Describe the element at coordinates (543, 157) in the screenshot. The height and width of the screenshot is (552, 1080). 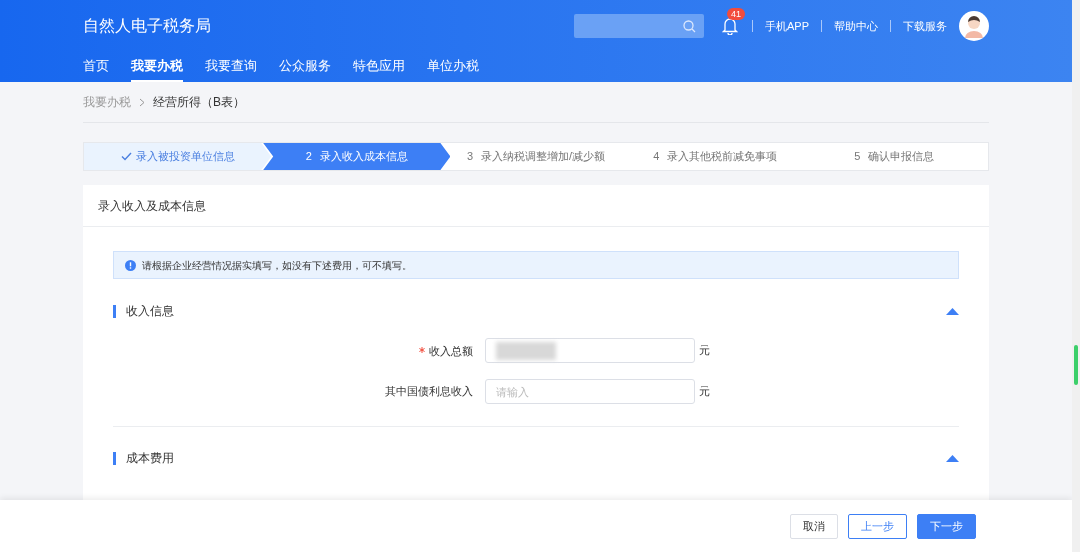
I see `step-label: 录入纳税调整增加/减少额` at that location.